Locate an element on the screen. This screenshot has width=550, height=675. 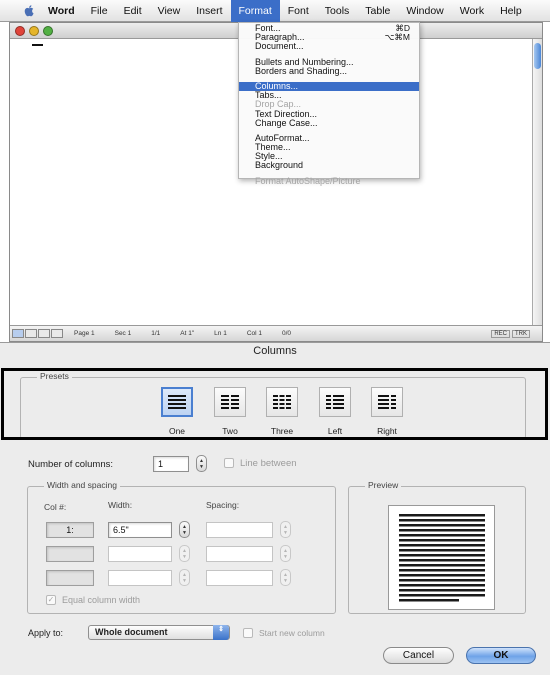
number-of-columns-stepper: ▲ ▼ is located at coordinates (201, 463).